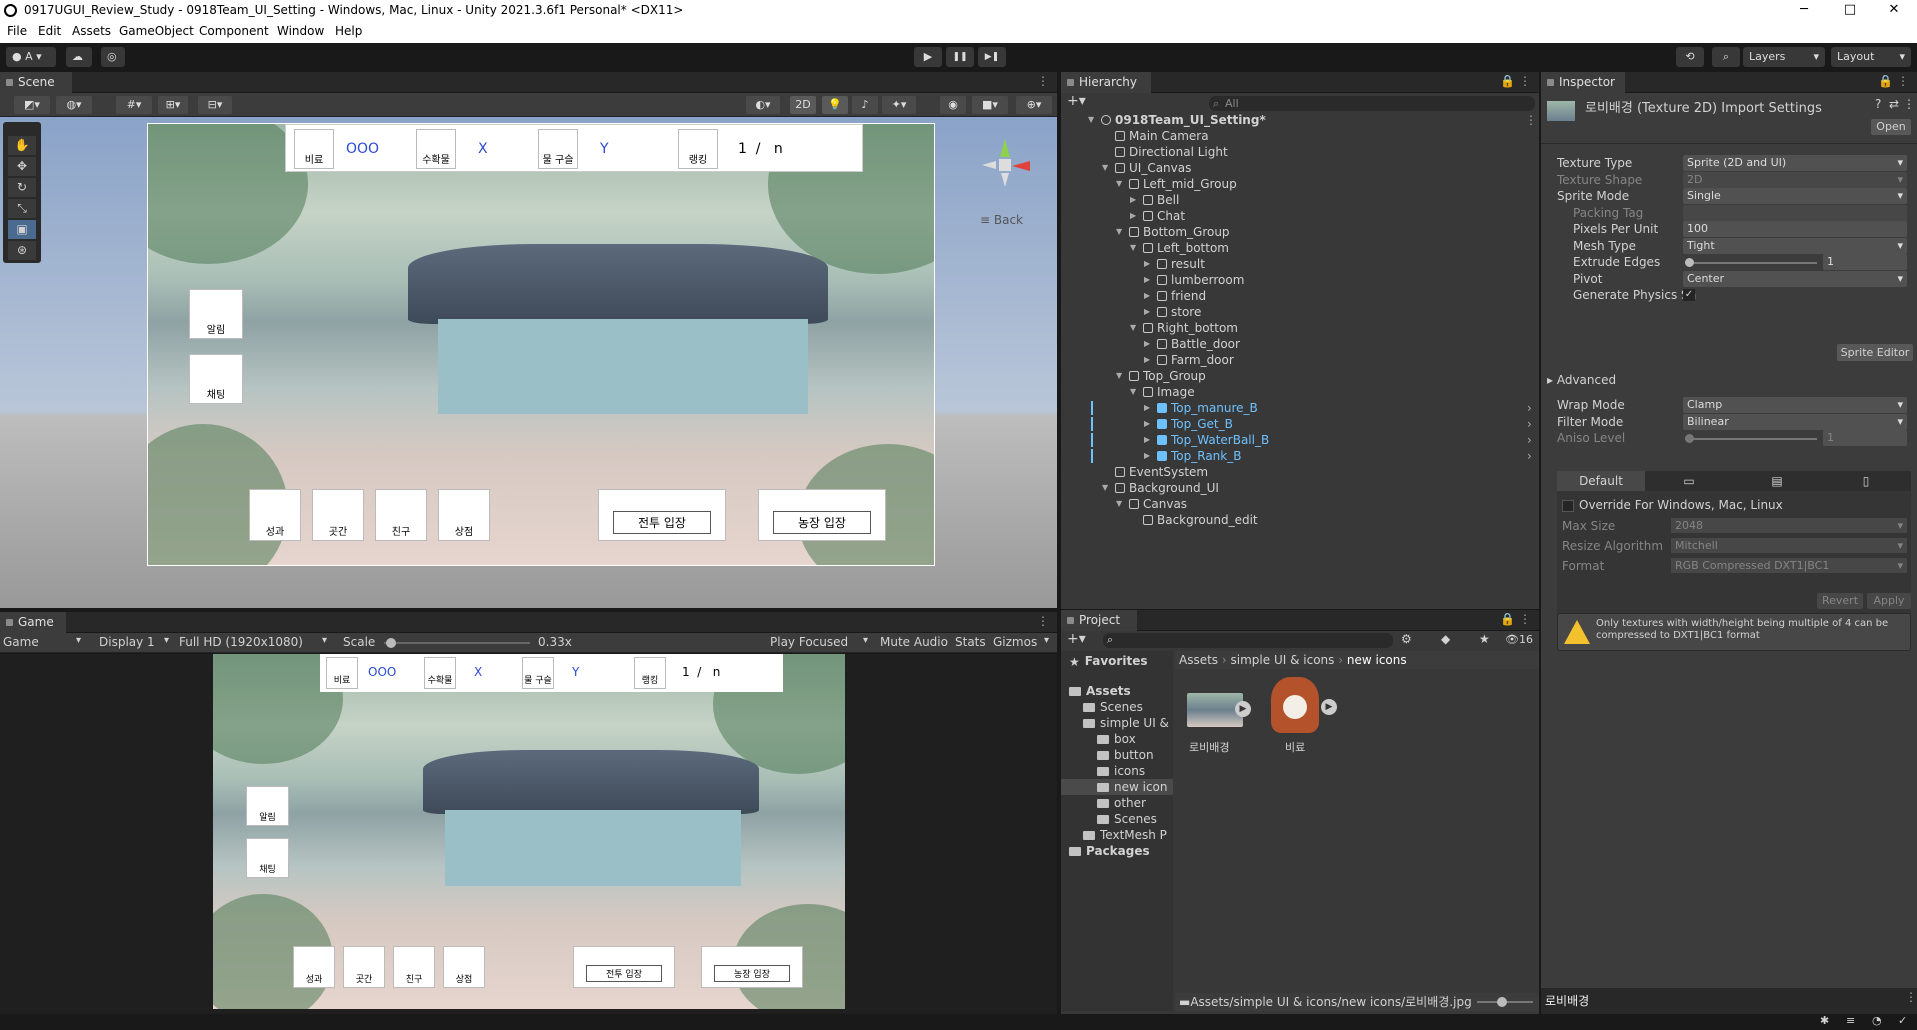 This screenshot has width=1917, height=1030. What do you see at coordinates (1789, 545) in the screenshot?
I see `resize-algorithm-dropdown: Mitchell ▾` at bounding box center [1789, 545].